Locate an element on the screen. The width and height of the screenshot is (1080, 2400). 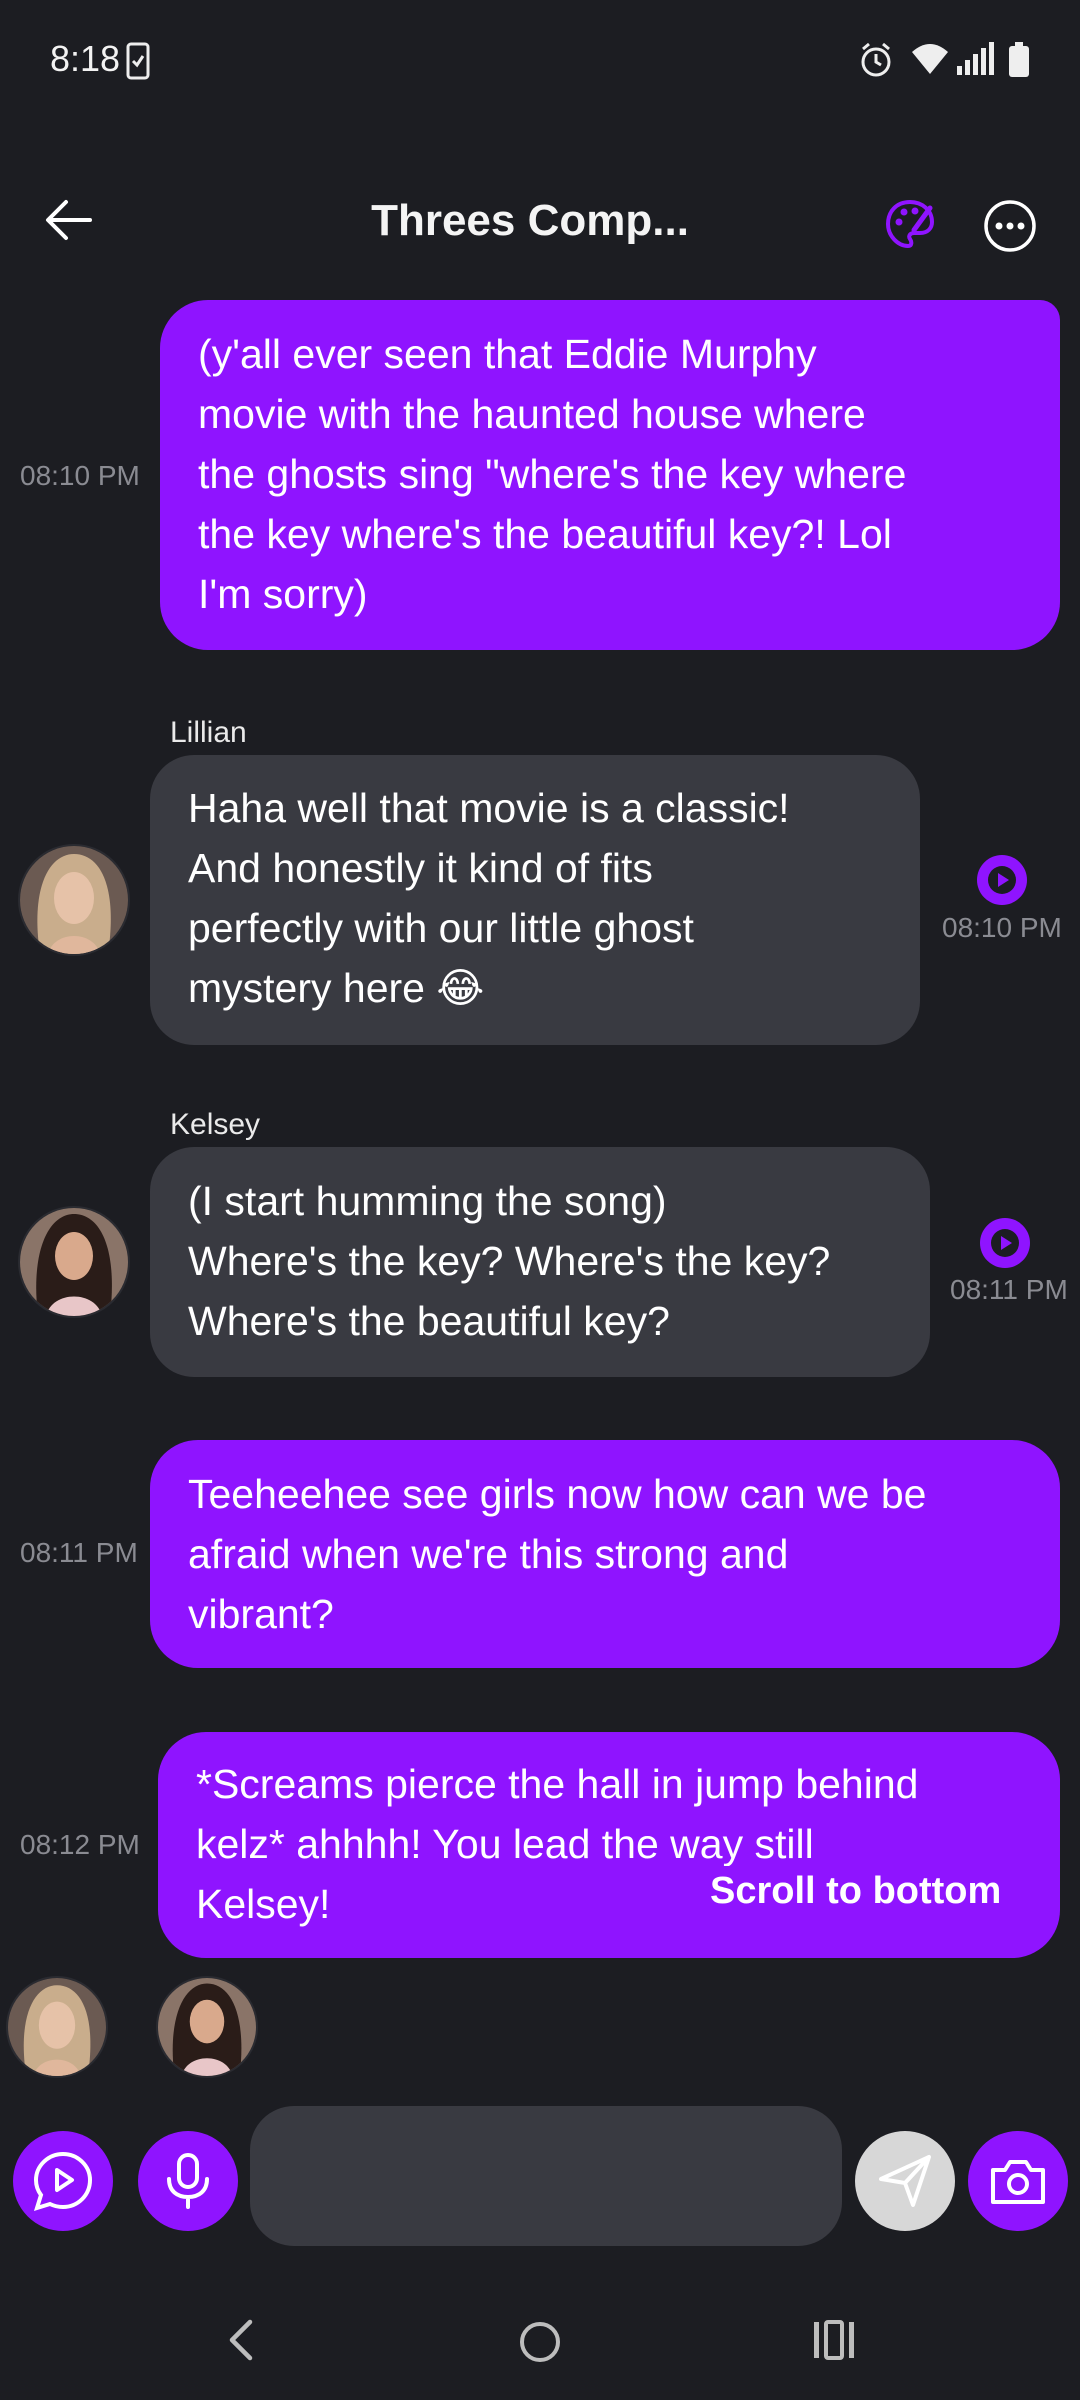
nav-home-icon is located at coordinates (540, 2342).